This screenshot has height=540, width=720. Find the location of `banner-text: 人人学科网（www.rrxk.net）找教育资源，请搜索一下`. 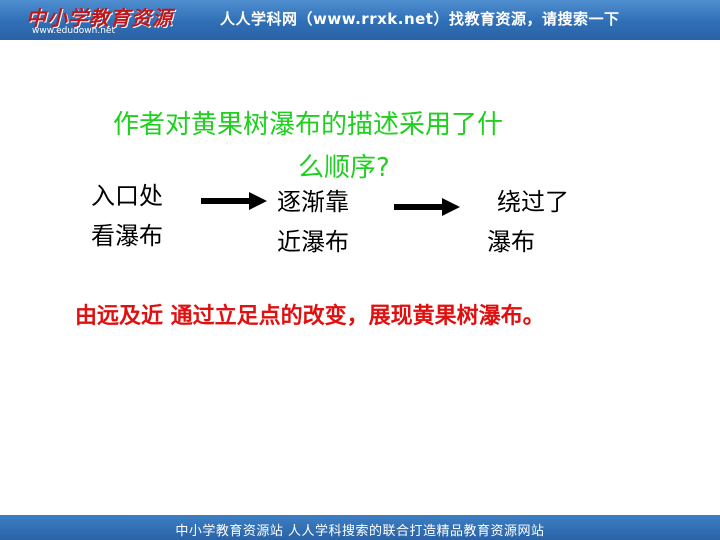

banner-text: 人人学科网（www.rrxk.net）找教育资源，请搜索一下 is located at coordinates (420, 19).